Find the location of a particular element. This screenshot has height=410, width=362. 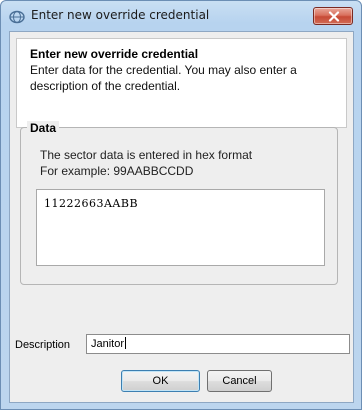

data-group-label: Data is located at coordinates (43, 128).